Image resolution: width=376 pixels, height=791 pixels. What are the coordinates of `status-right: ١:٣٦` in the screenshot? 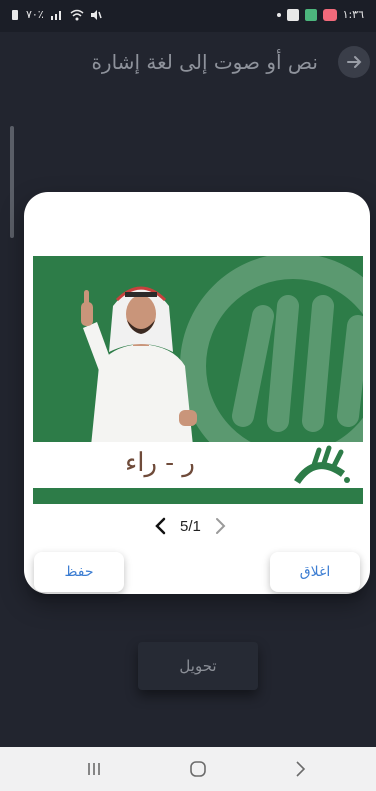 It's located at (320, 14).